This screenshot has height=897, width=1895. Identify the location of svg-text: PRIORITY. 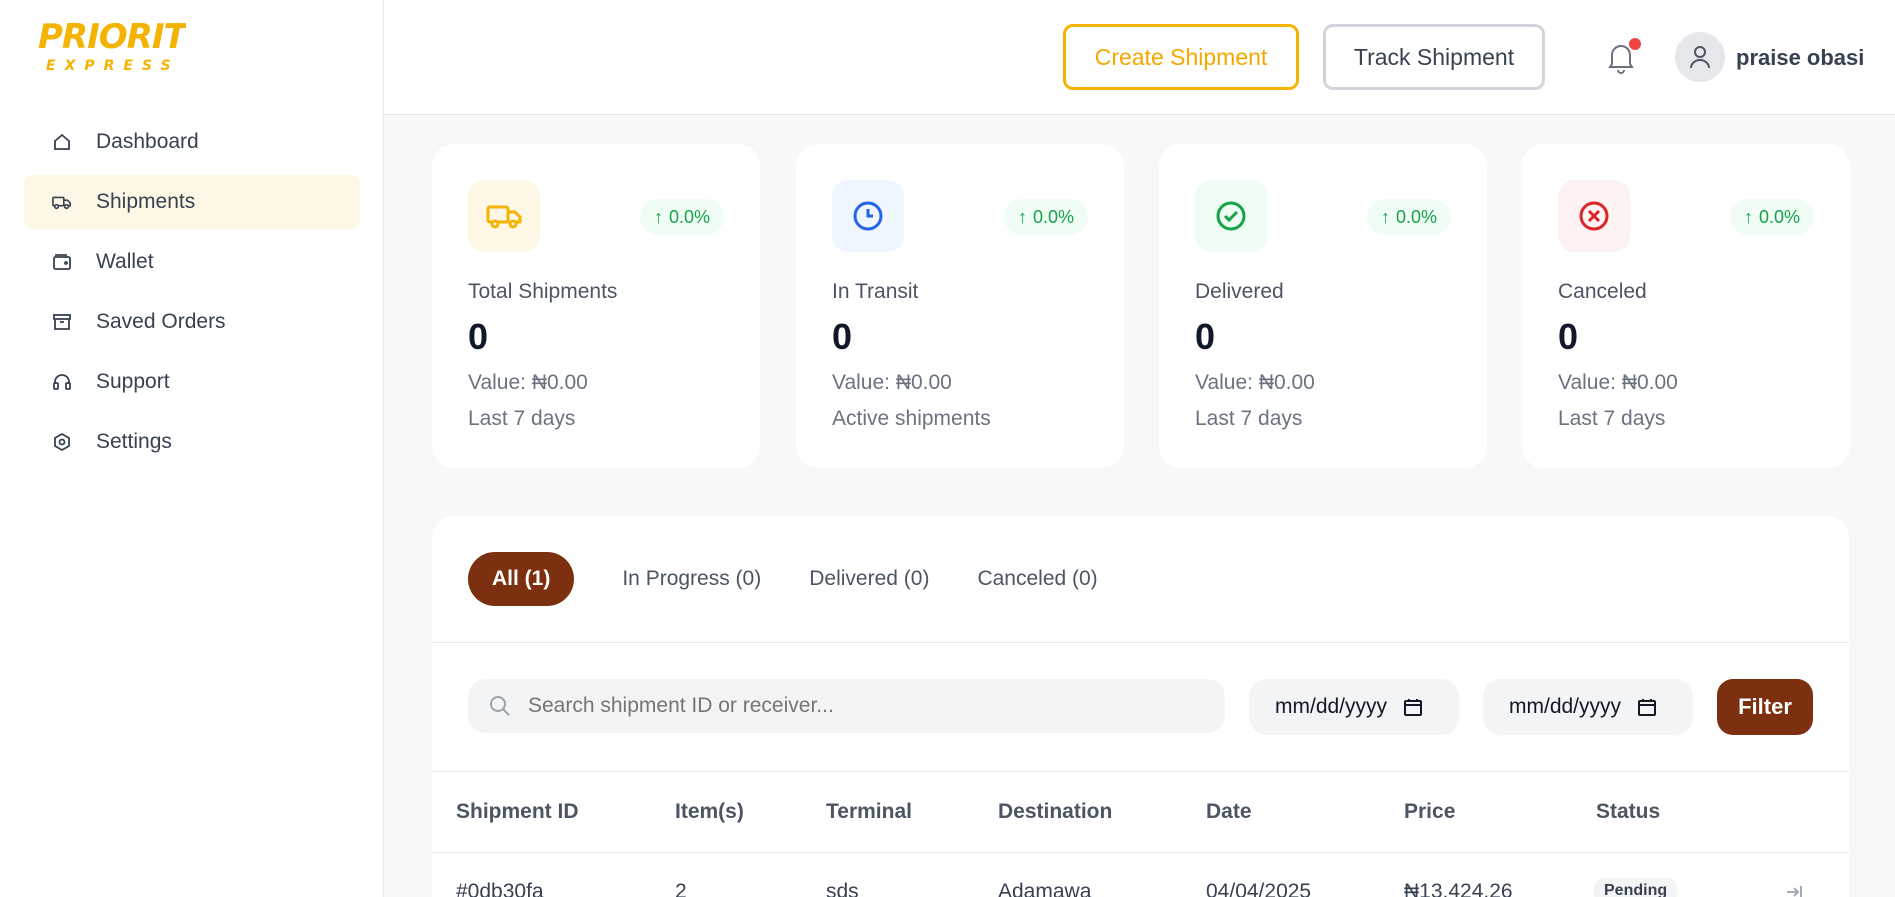
(112, 37).